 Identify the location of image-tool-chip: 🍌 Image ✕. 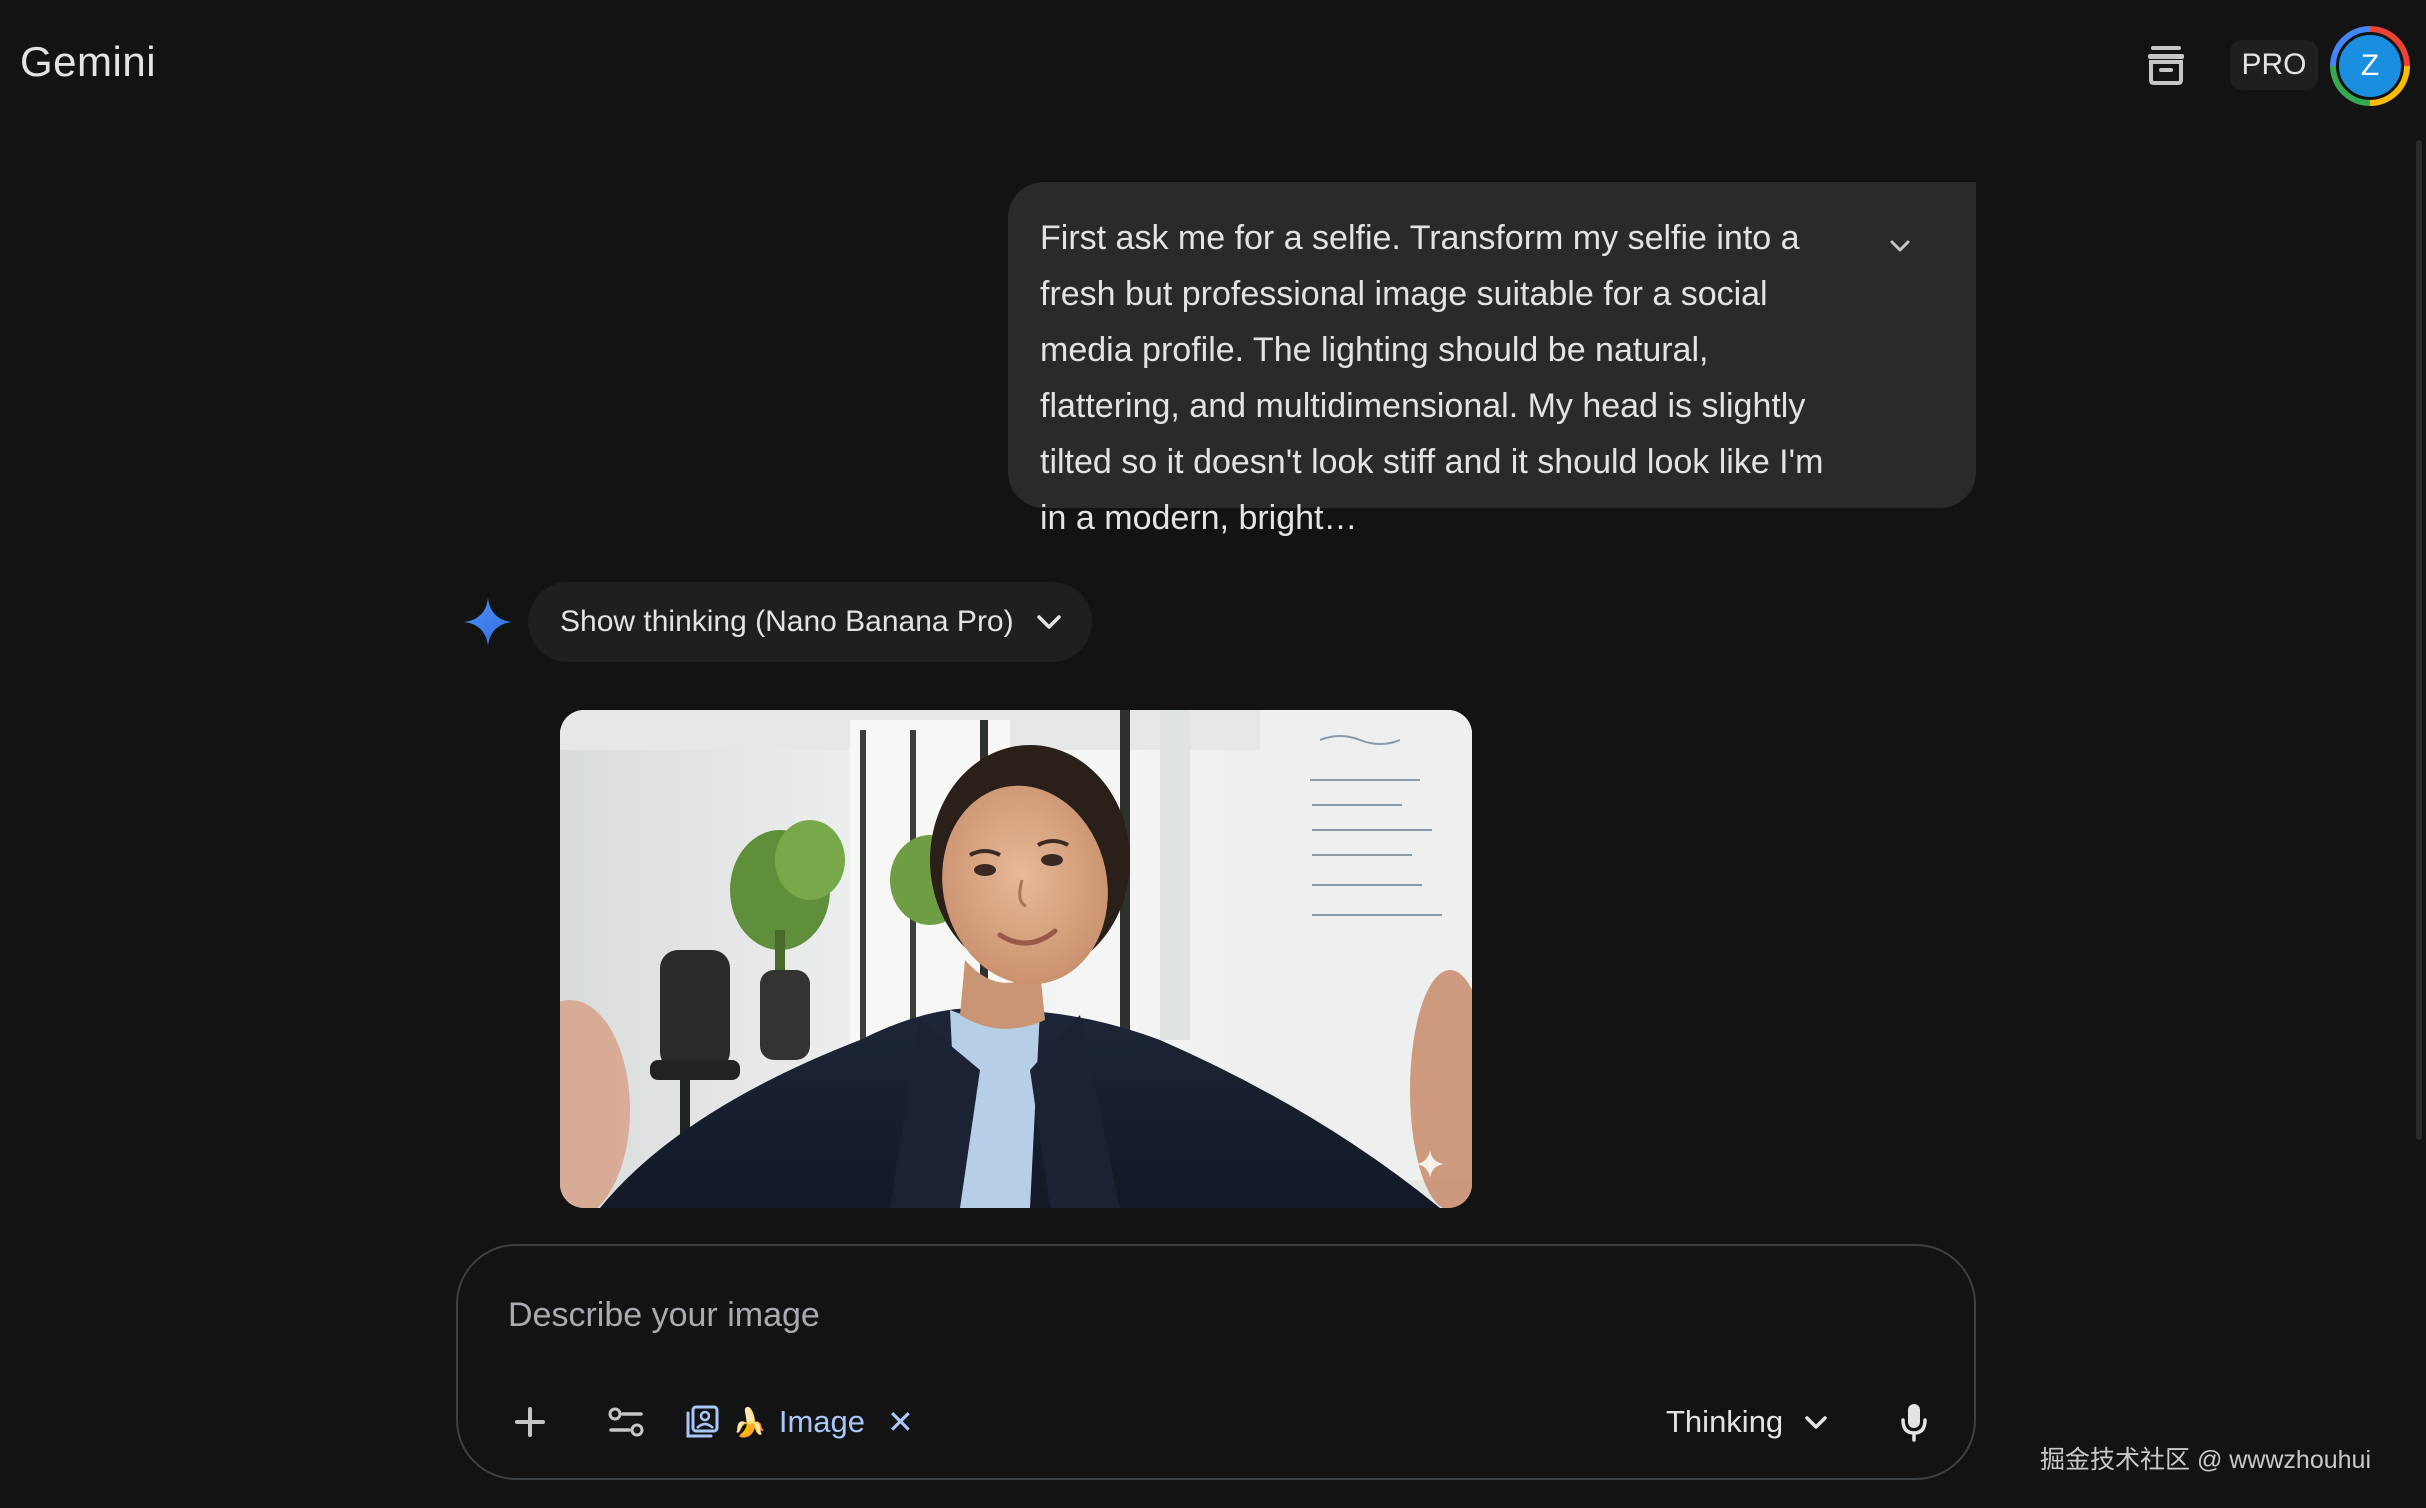
(799, 1422).